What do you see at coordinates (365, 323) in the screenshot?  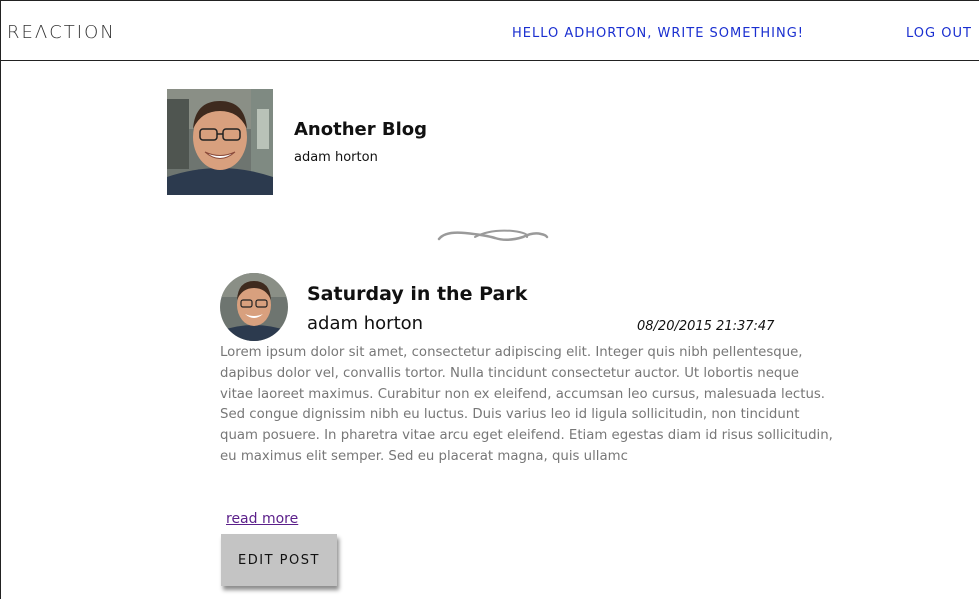 I see `post-author: adam horton` at bounding box center [365, 323].